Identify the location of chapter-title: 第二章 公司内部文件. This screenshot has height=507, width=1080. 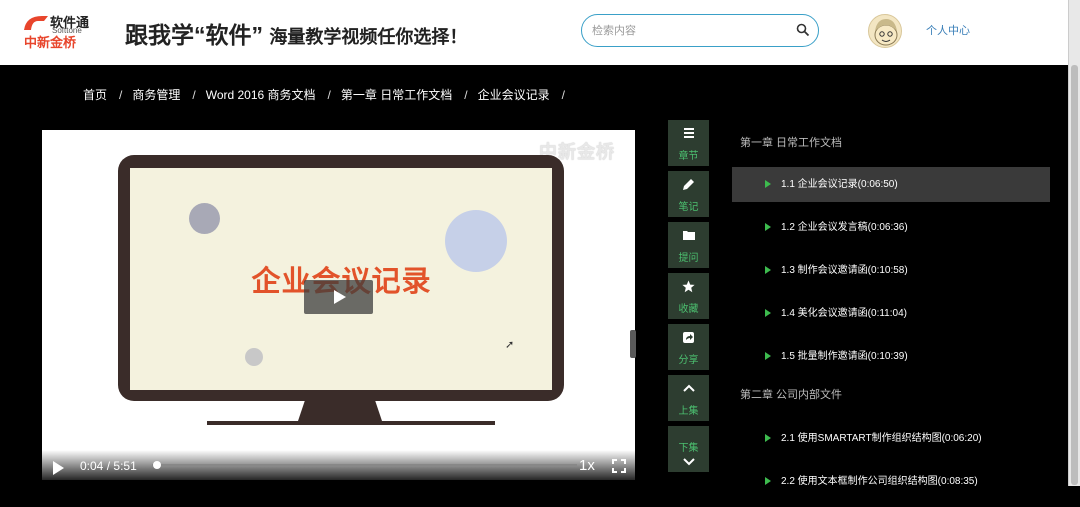
(791, 395).